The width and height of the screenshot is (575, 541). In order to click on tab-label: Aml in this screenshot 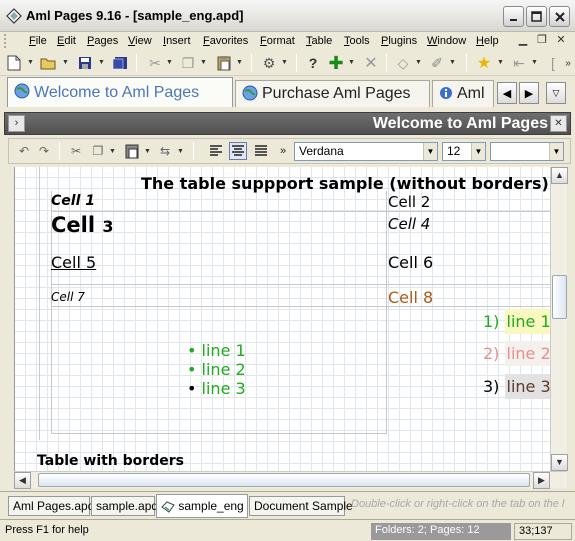, I will do `click(471, 93)`.